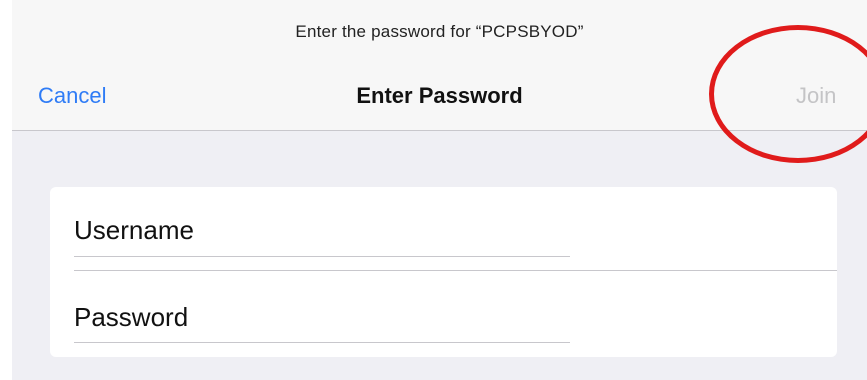 The image size is (867, 380). Describe the element at coordinates (455, 270) in the screenshot. I see `row-separator` at that location.